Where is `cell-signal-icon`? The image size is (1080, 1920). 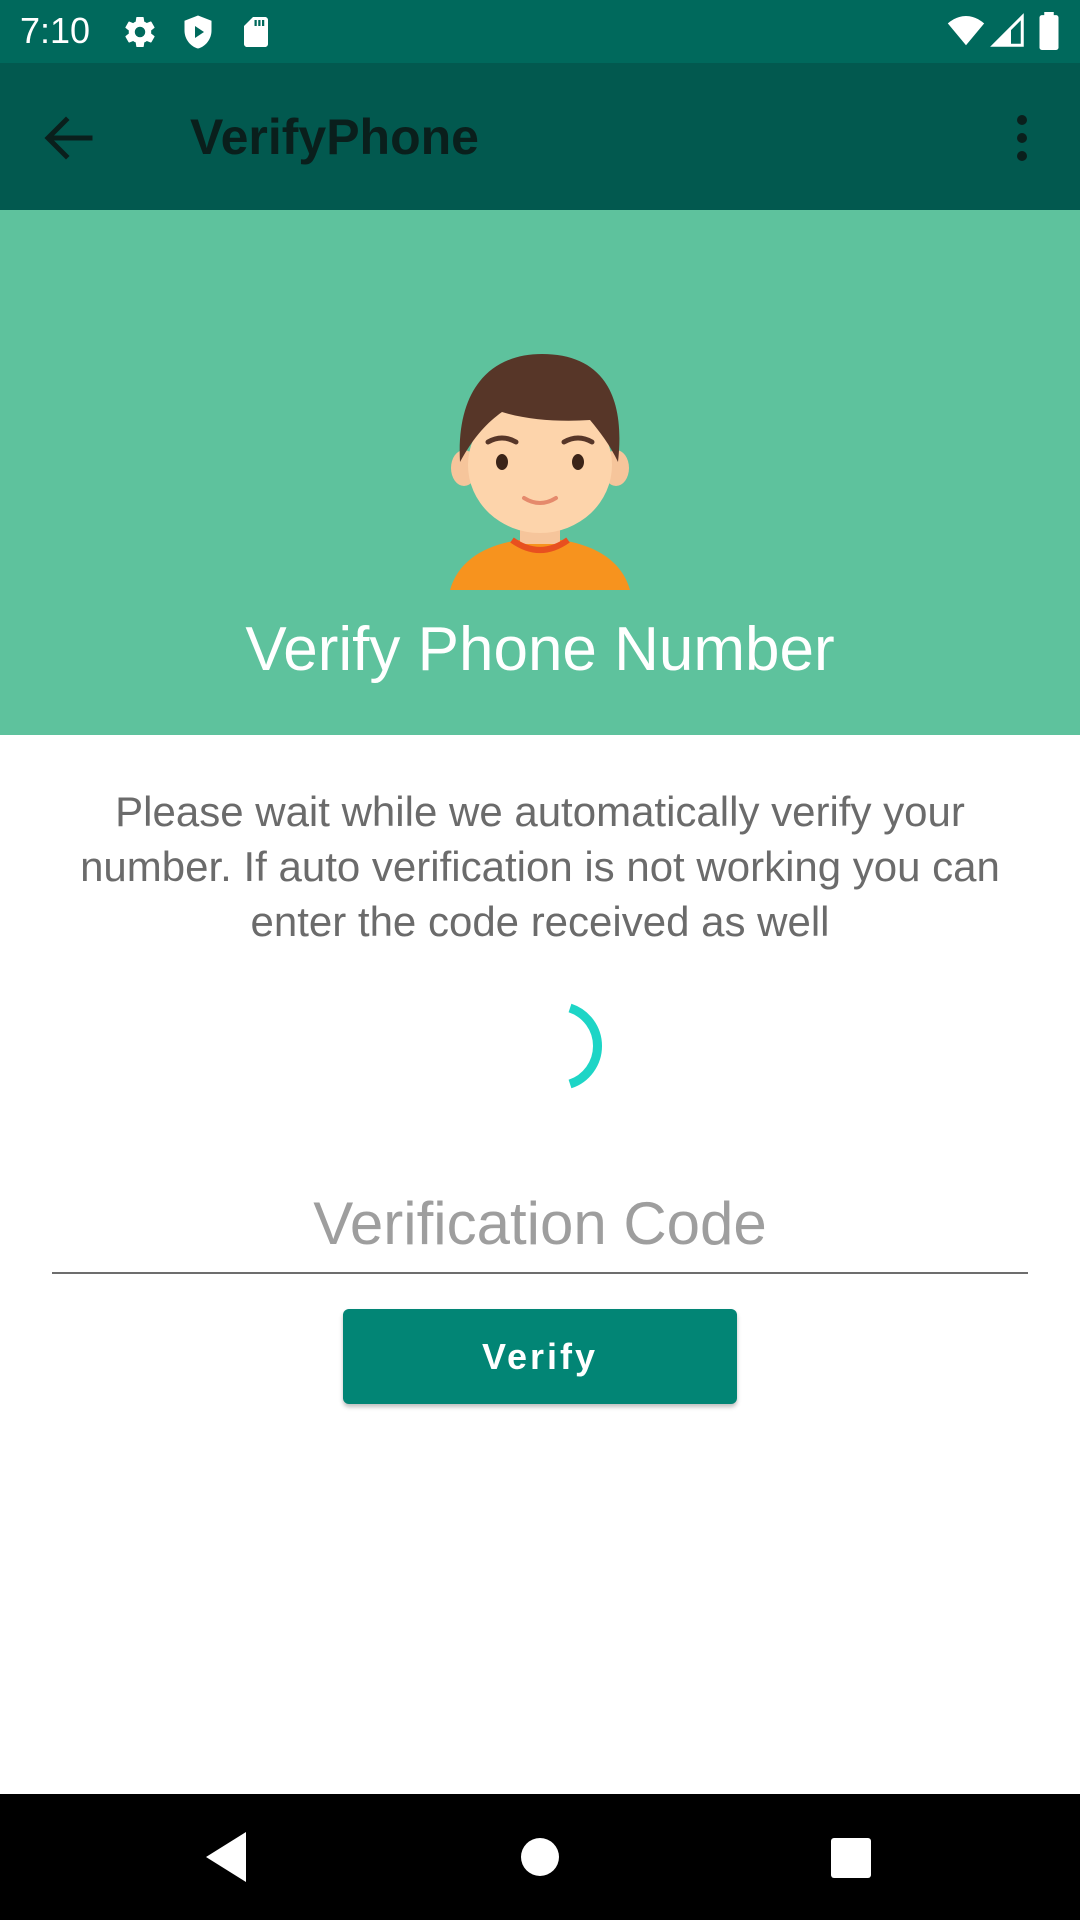
cell-signal-icon is located at coordinates (1007, 30).